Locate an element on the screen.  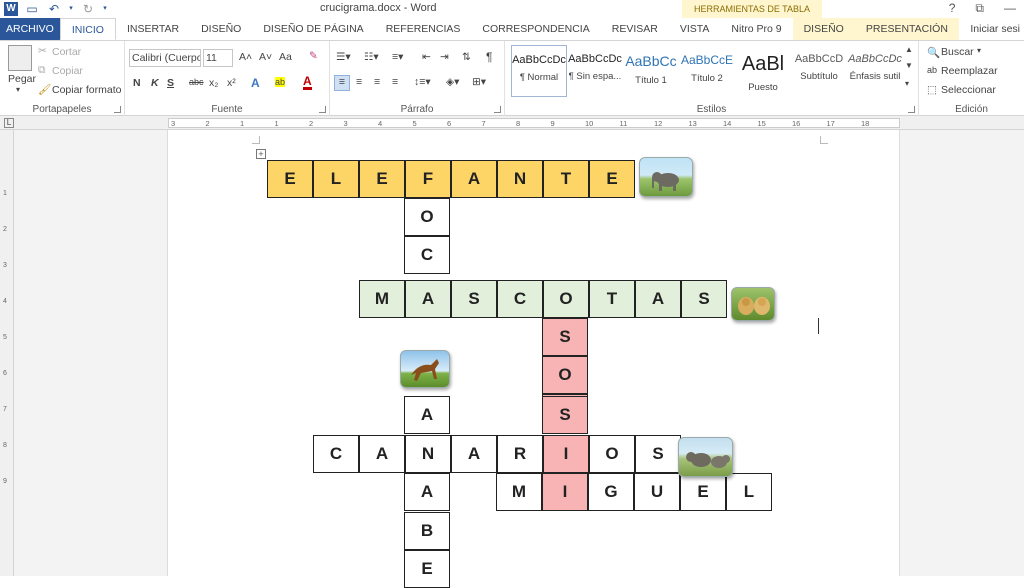
style-item: AaBbCcDc Énfasis sutil is located at coordinates (875, 71).